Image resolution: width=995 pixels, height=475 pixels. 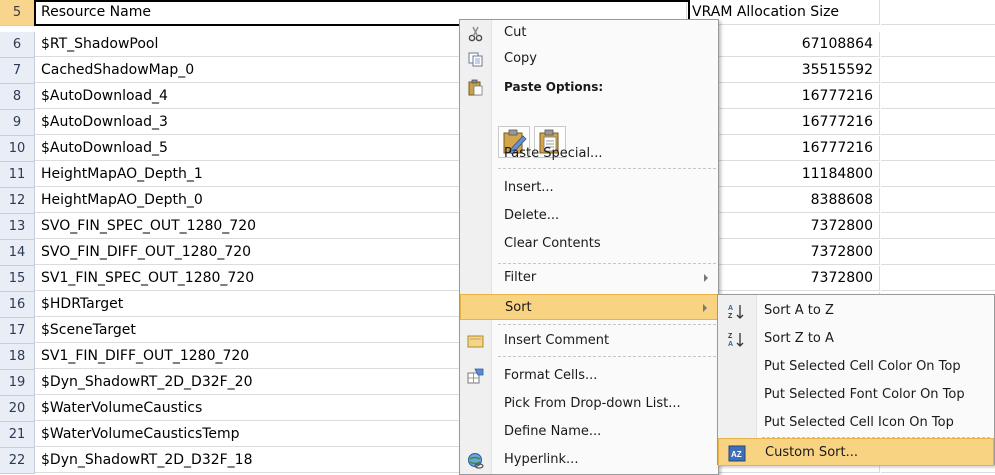 I want to click on row-header: 13, so click(x=17, y=227).